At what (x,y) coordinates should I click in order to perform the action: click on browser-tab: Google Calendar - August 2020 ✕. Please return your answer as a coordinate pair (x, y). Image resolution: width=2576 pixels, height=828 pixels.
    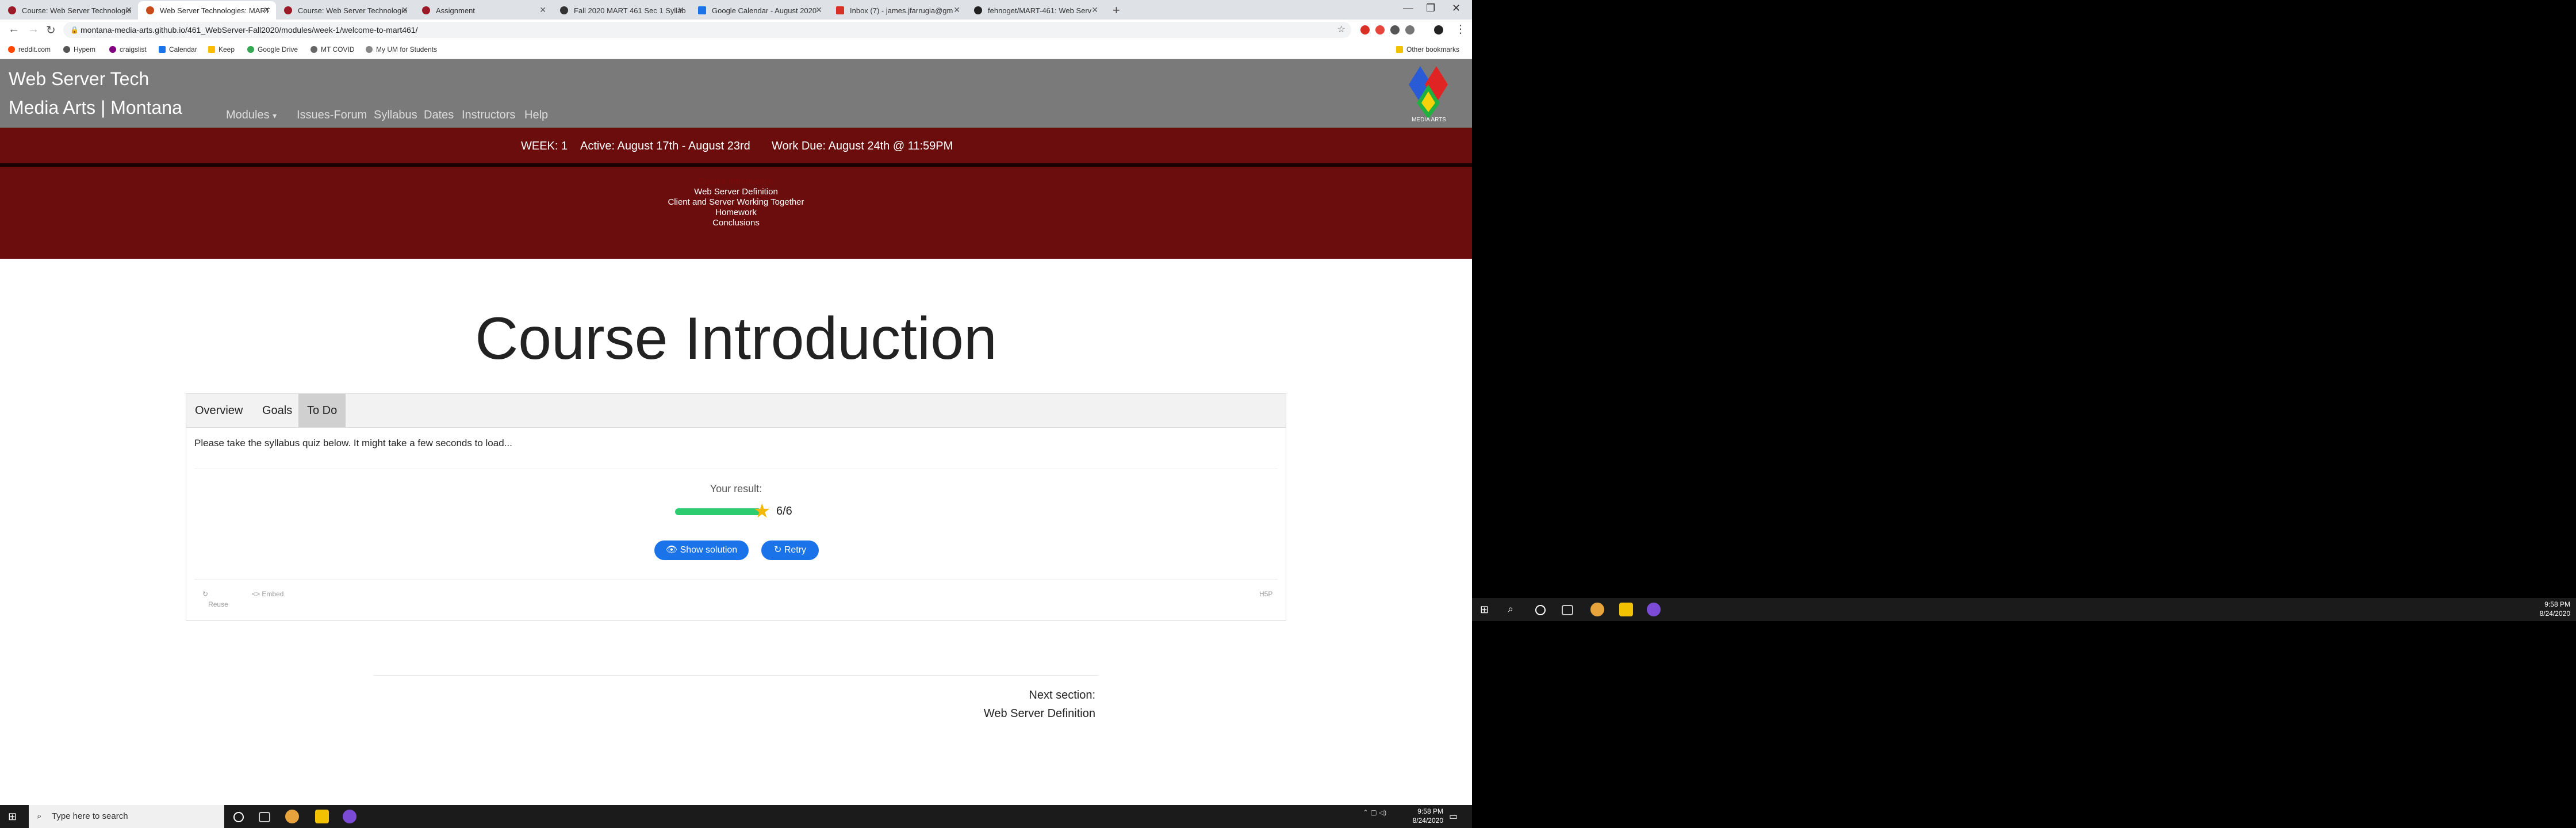
    Looking at the image, I should click on (759, 10).